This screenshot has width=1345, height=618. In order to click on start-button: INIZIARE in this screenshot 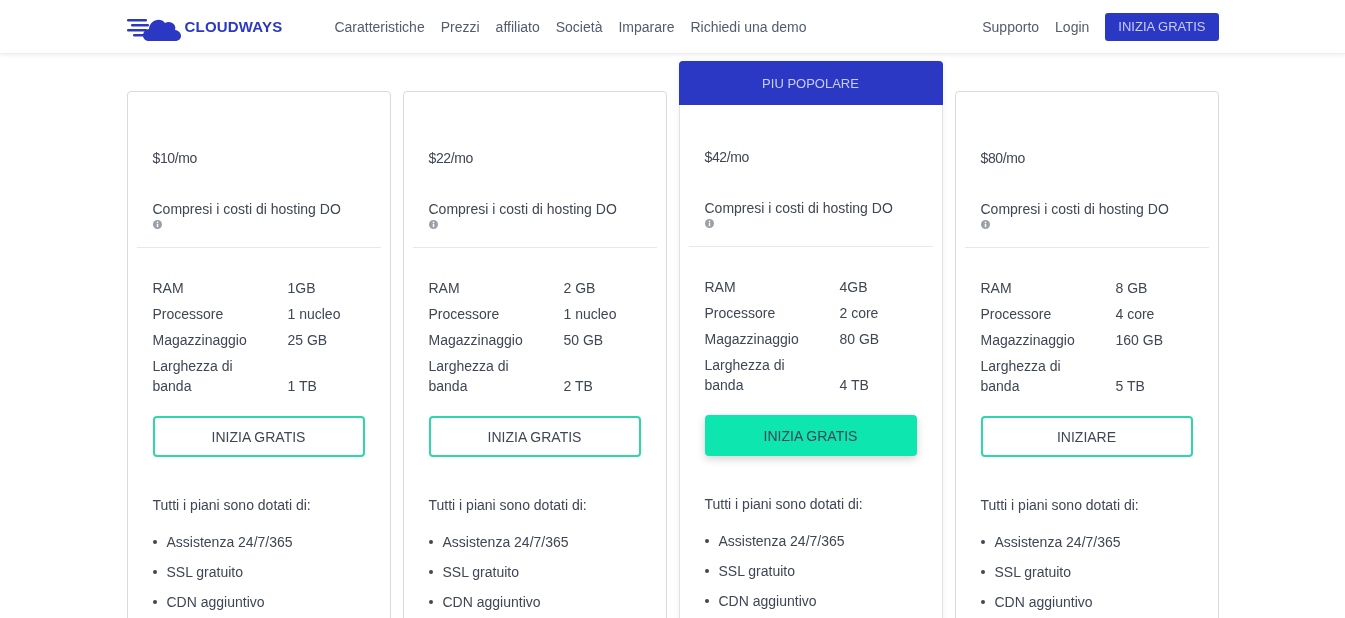, I will do `click(1086, 436)`.